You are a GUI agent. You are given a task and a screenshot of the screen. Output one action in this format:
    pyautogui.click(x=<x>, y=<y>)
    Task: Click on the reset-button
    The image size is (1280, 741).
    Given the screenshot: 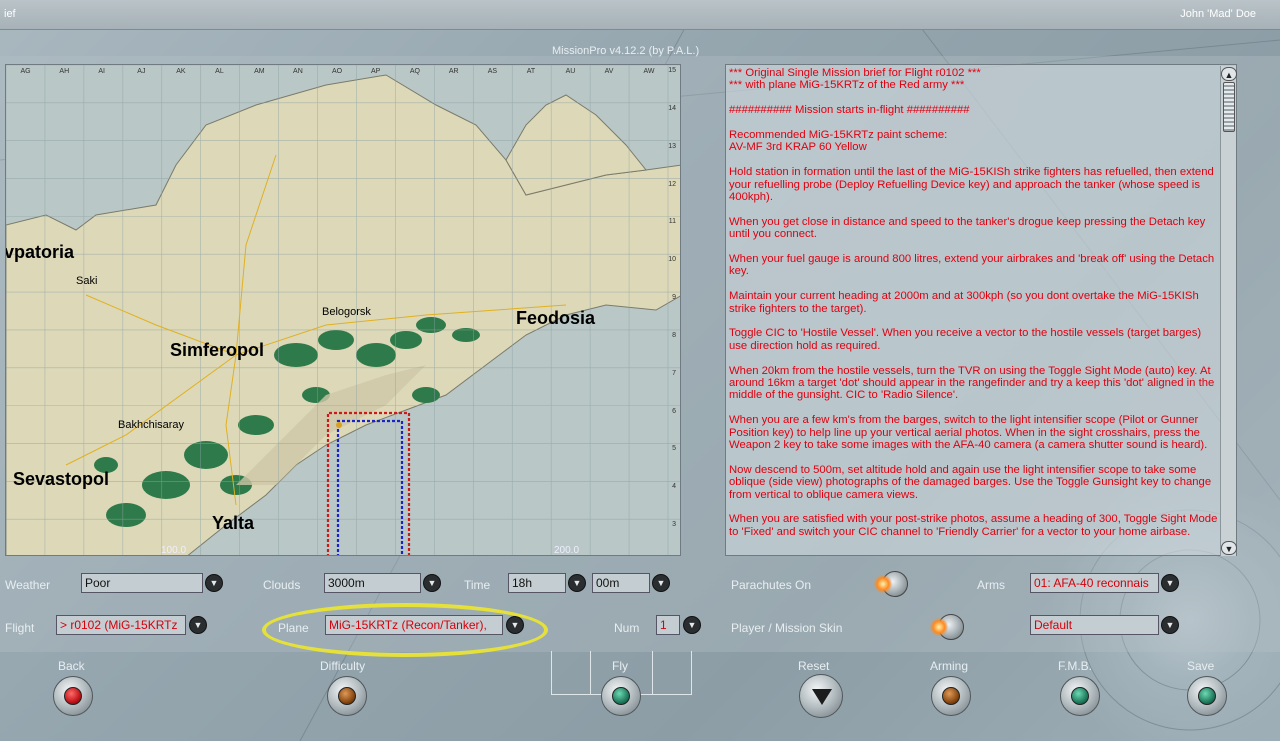 What is the action you would take?
    pyautogui.click(x=821, y=696)
    